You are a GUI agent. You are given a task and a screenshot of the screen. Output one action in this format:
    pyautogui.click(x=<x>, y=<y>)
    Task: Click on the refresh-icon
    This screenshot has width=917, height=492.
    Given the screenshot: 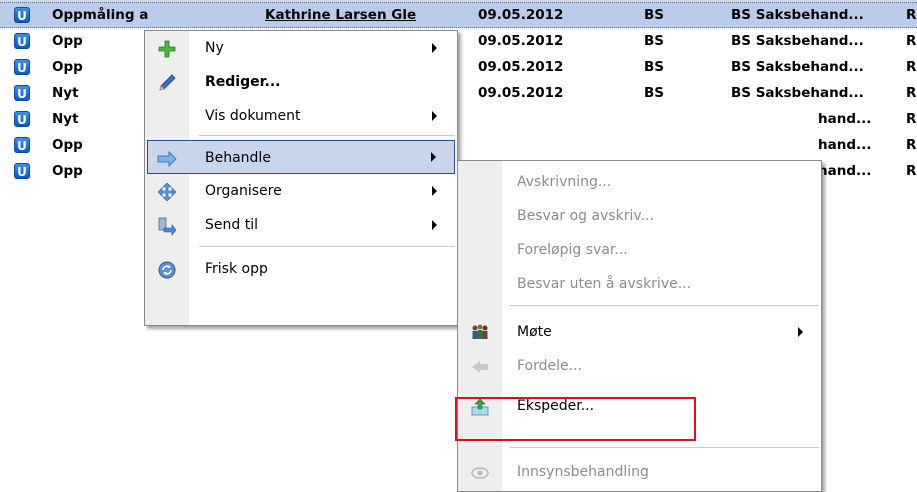 What is the action you would take?
    pyautogui.click(x=167, y=270)
    